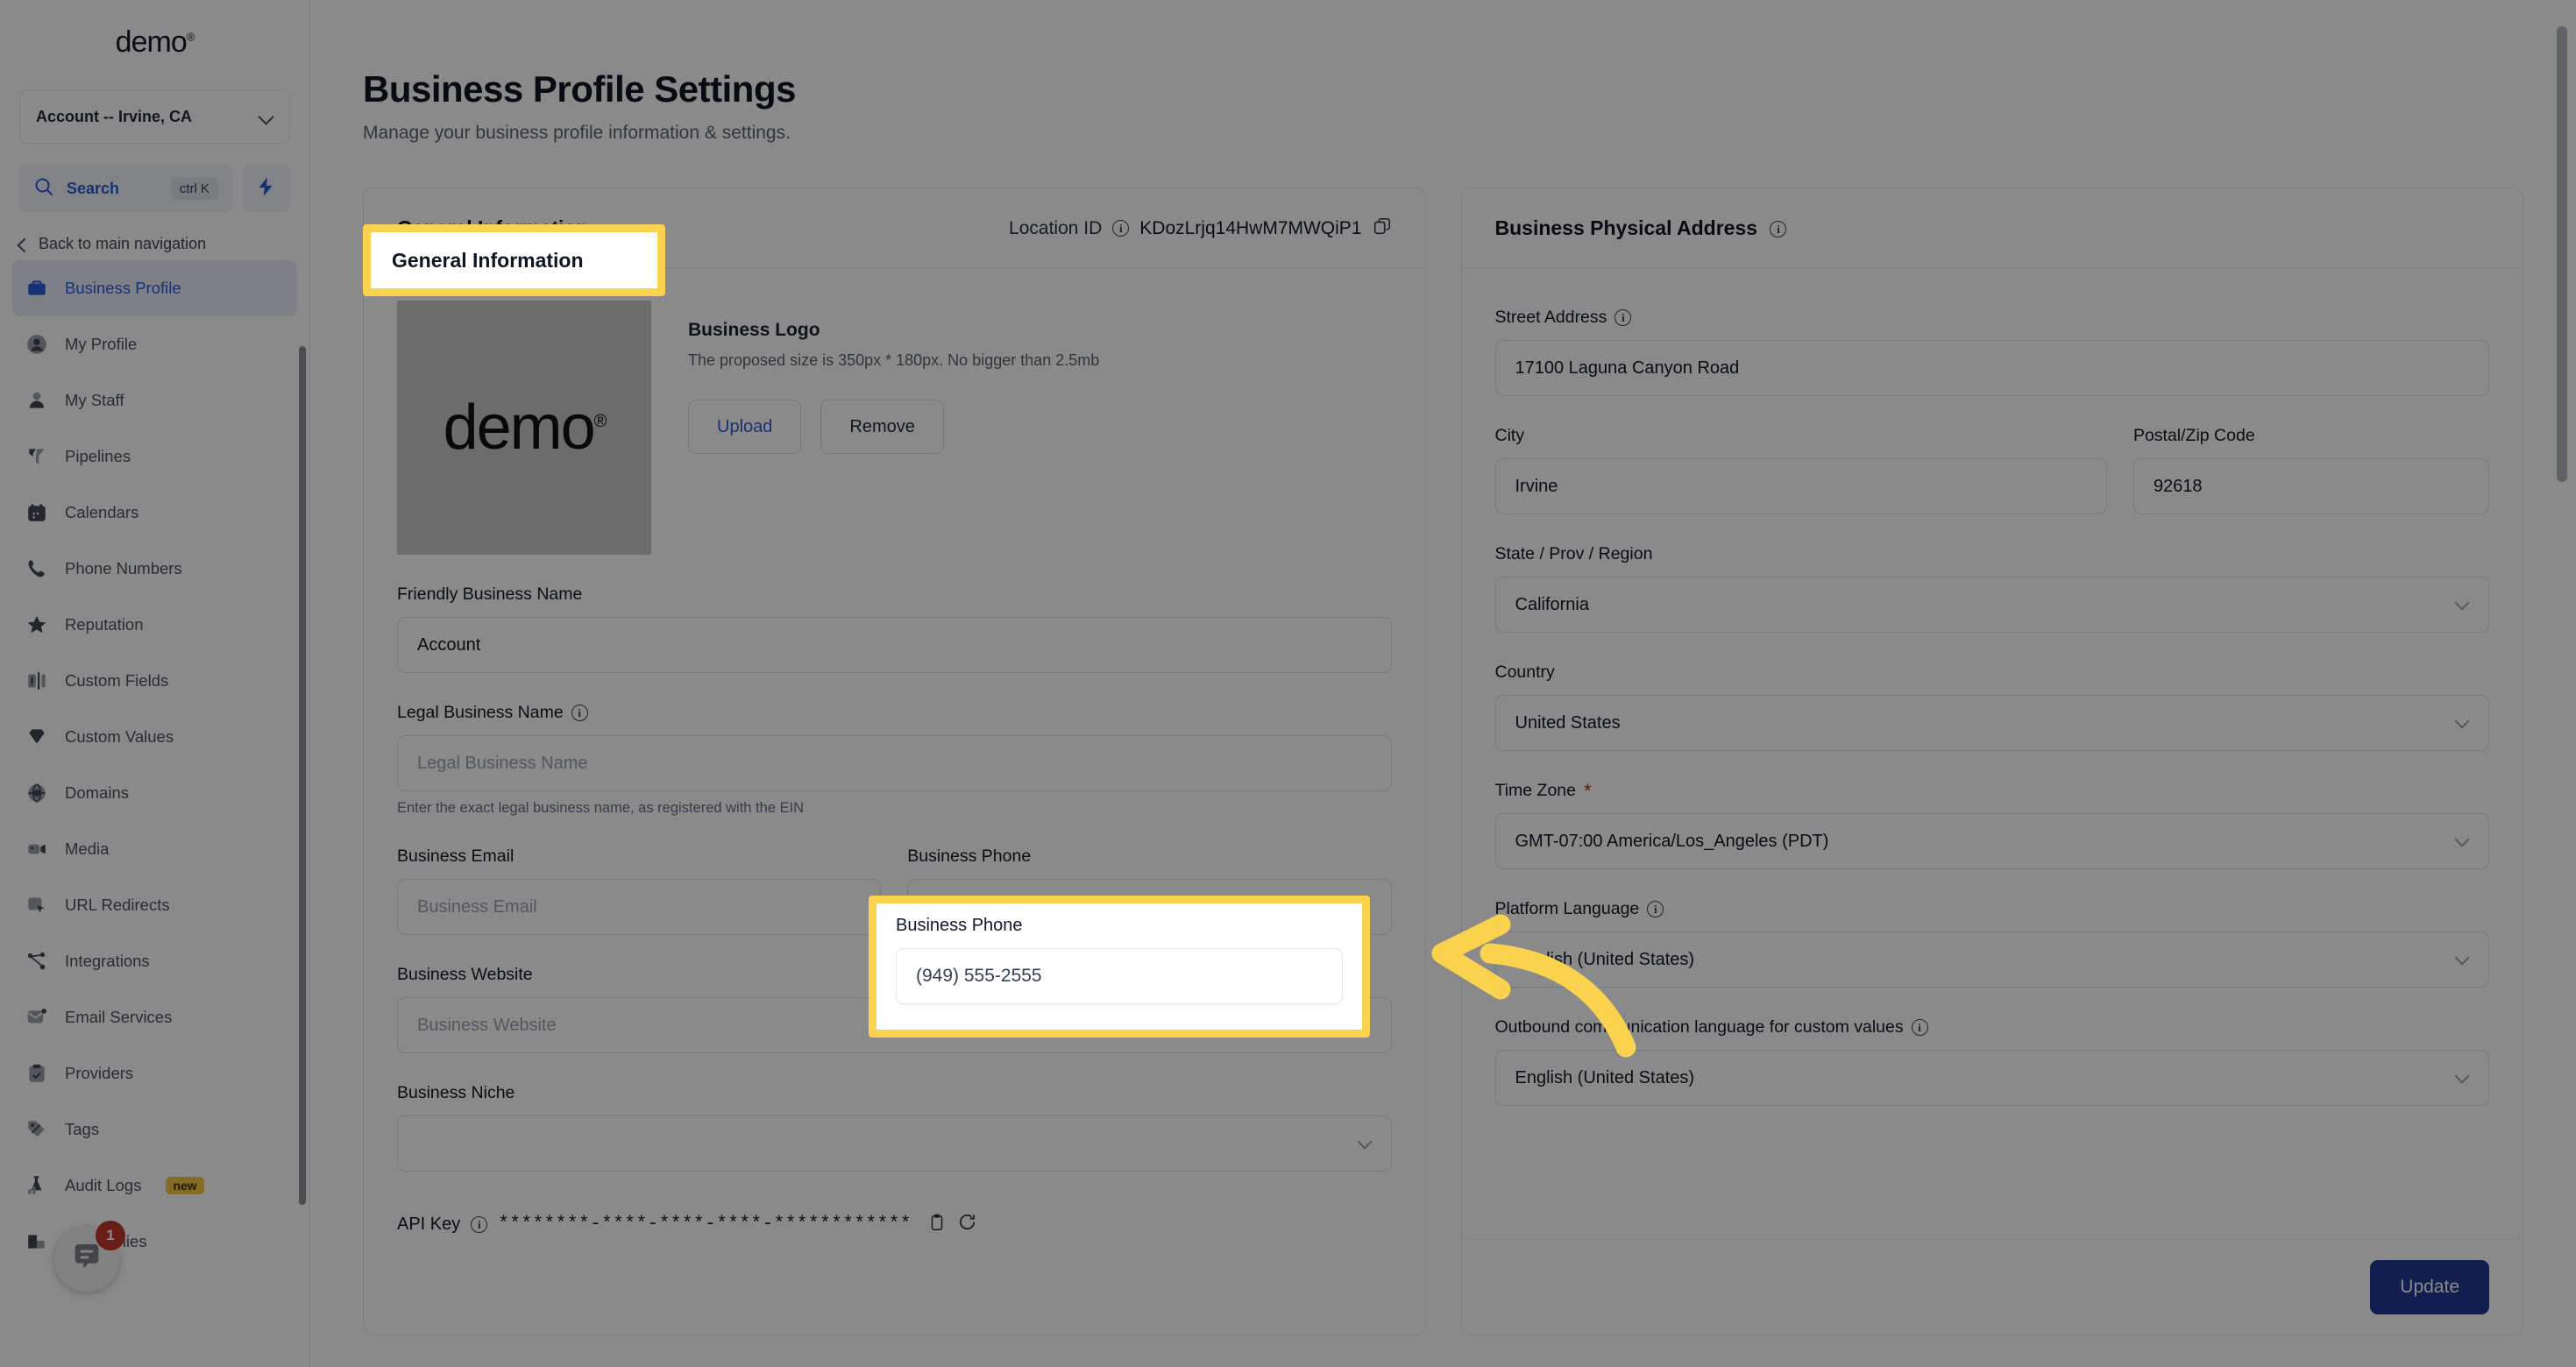 The height and width of the screenshot is (1367, 2576). I want to click on city-label: City, so click(1510, 435).